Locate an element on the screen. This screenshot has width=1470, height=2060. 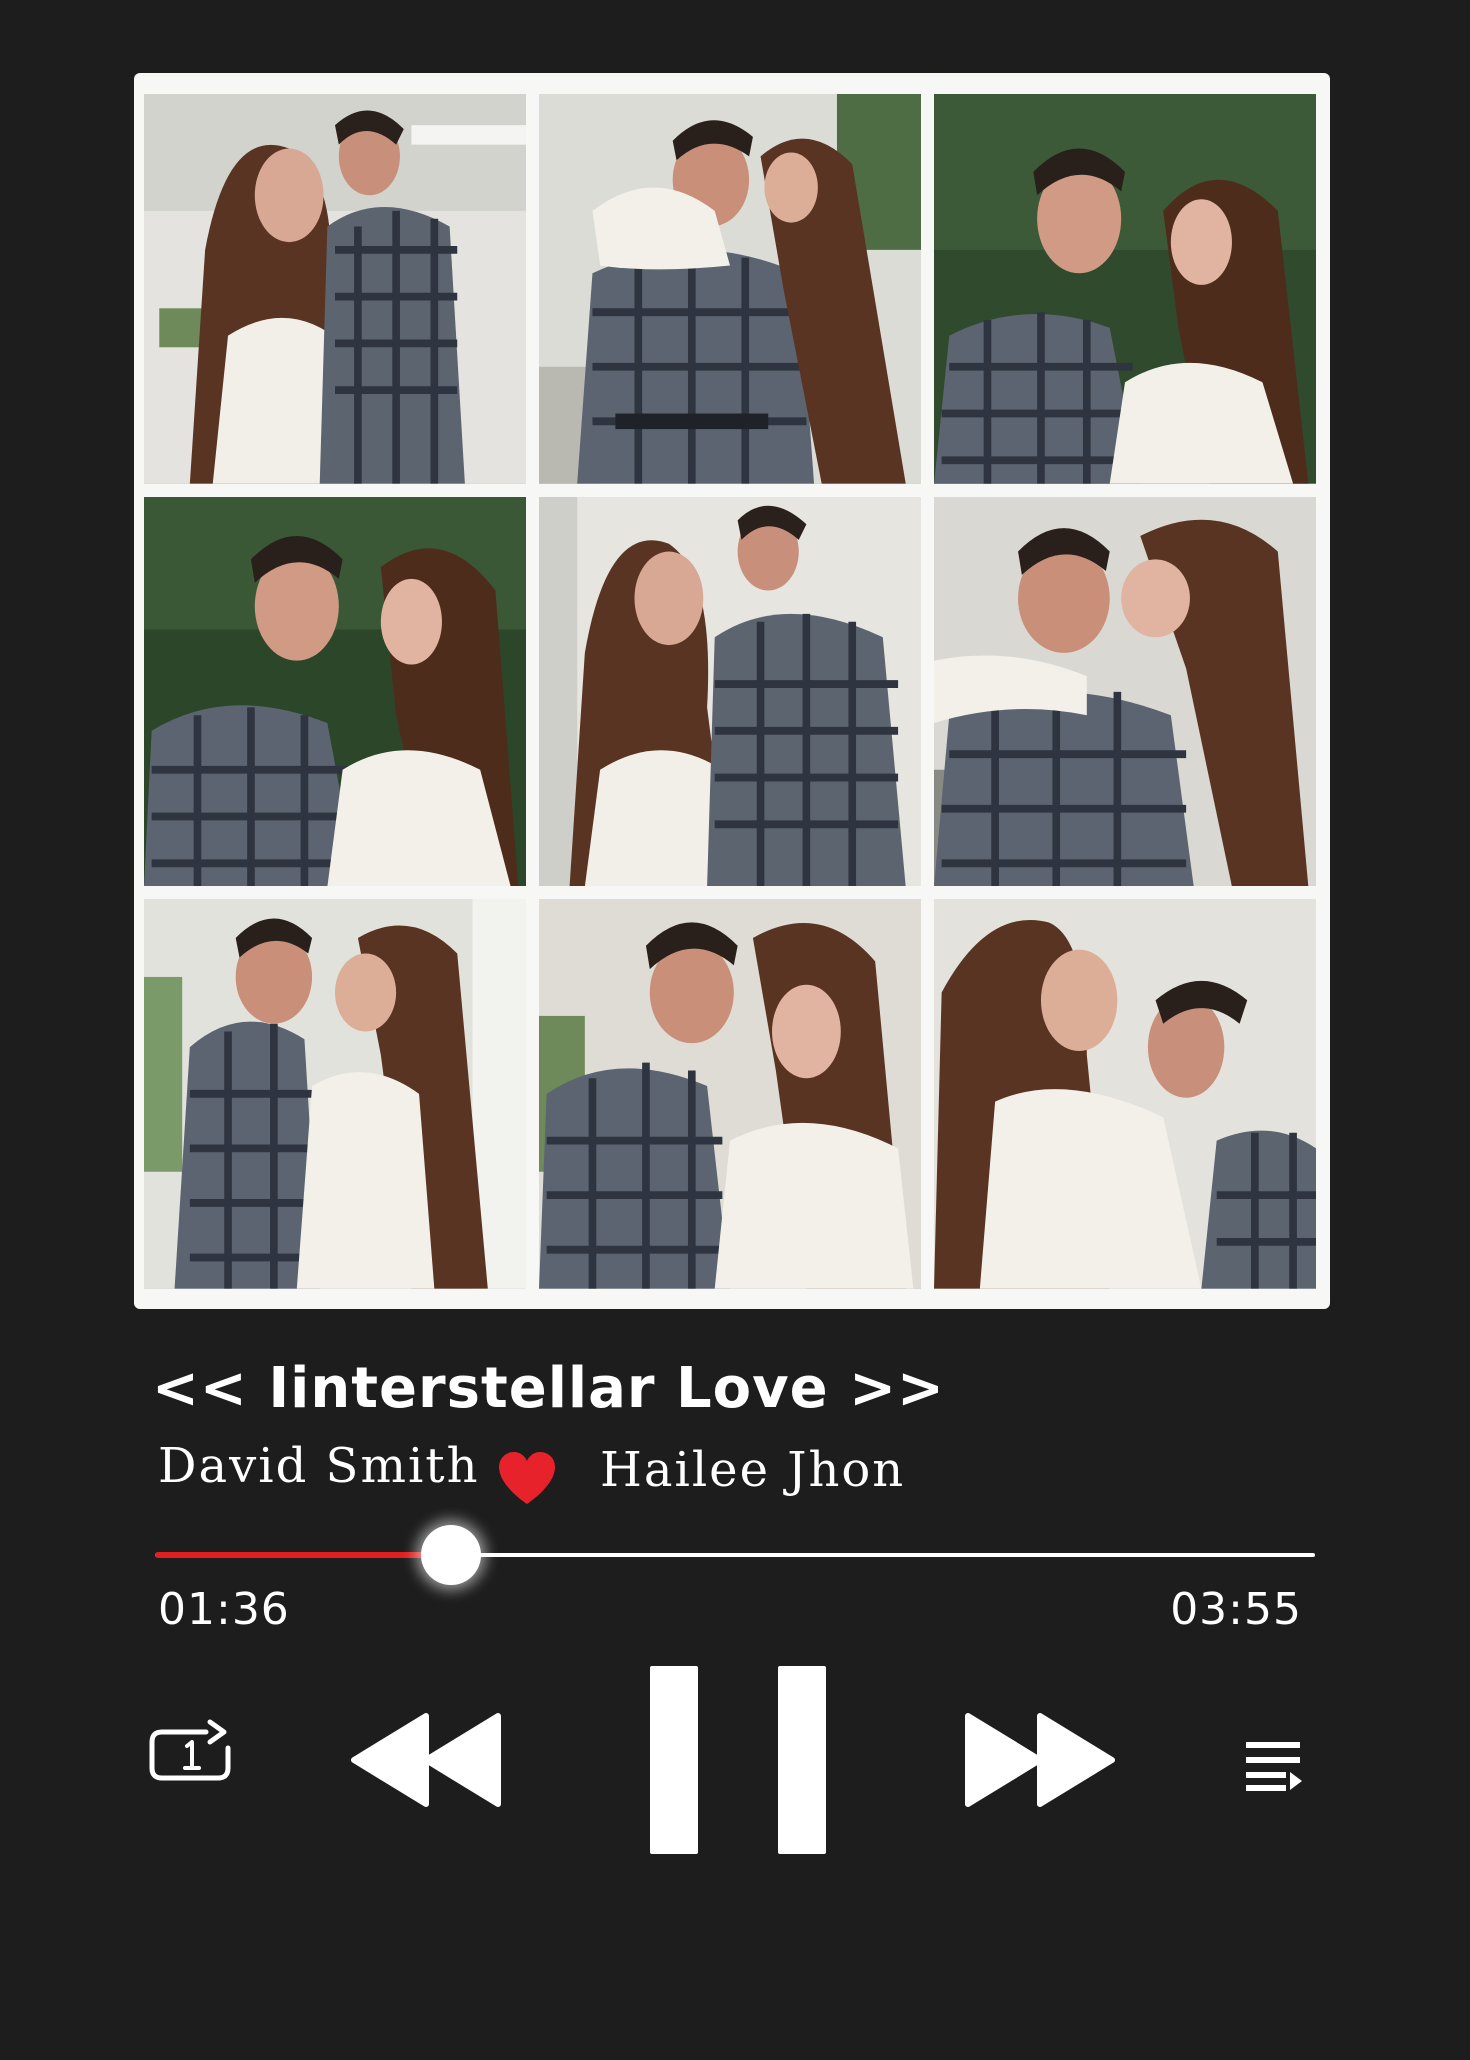
current-time: 01:36 is located at coordinates (224, 1609).